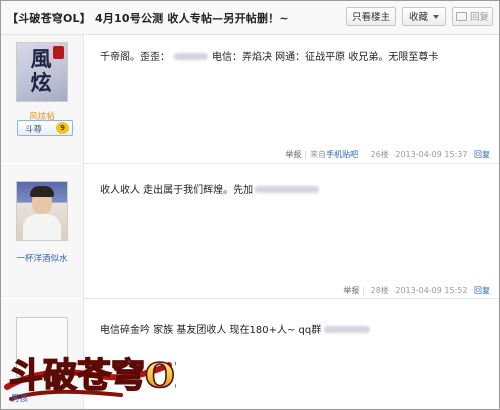 This screenshot has height=410, width=500. Describe the element at coordinates (42, 211) in the screenshot. I see `avatar` at that location.